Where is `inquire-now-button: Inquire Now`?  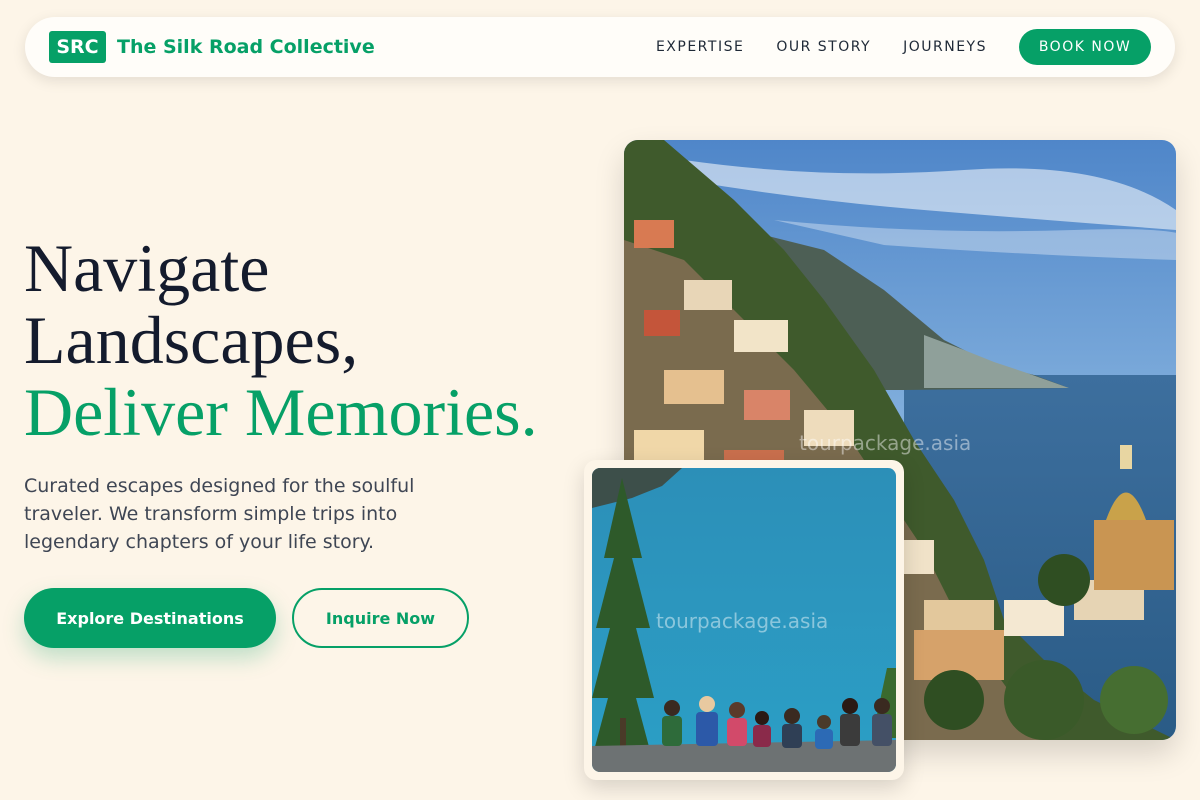 inquire-now-button: Inquire Now is located at coordinates (380, 618).